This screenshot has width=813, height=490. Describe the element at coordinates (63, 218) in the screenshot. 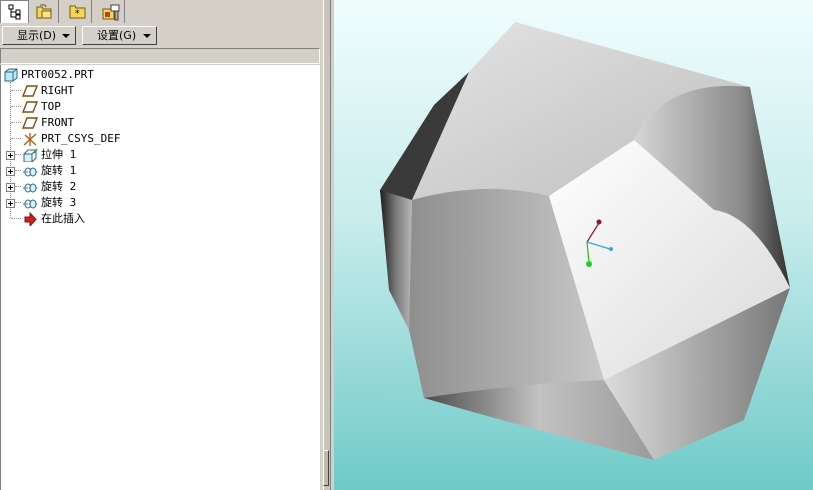

I see `tree-item-label: 在此插入` at that location.